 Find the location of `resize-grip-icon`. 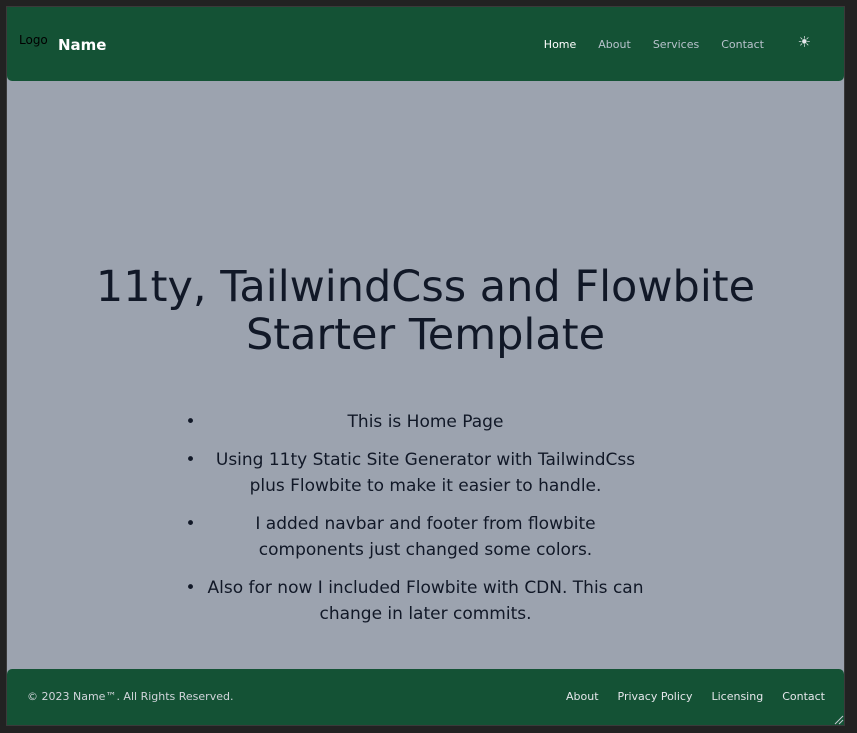

resize-grip-icon is located at coordinates (838, 719).